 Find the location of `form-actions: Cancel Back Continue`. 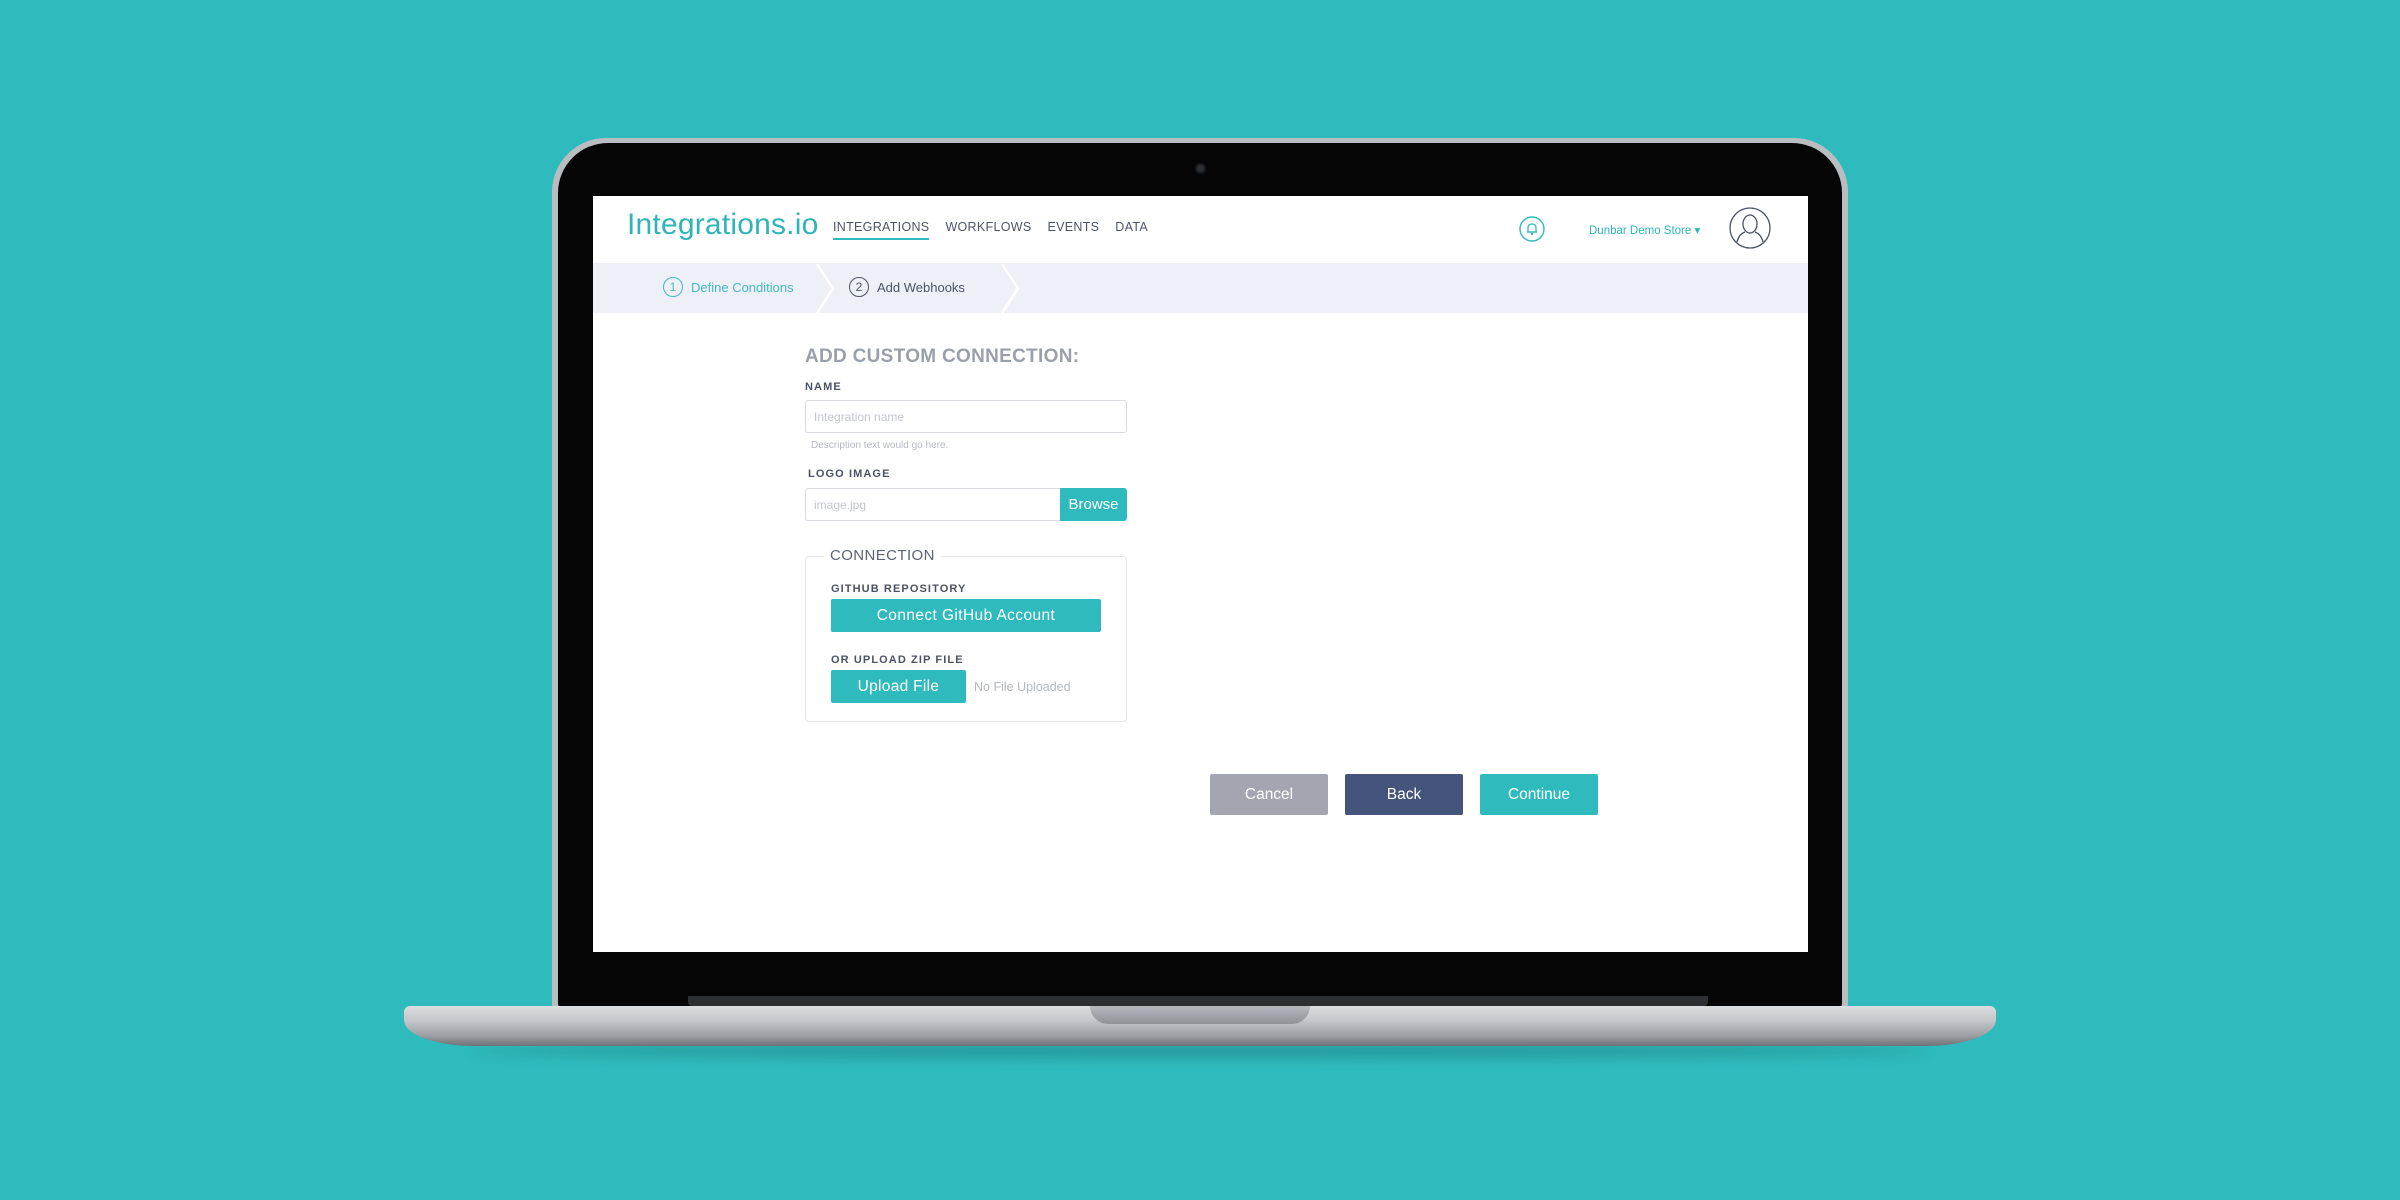

form-actions: Cancel Back Continue is located at coordinates (1404, 794).